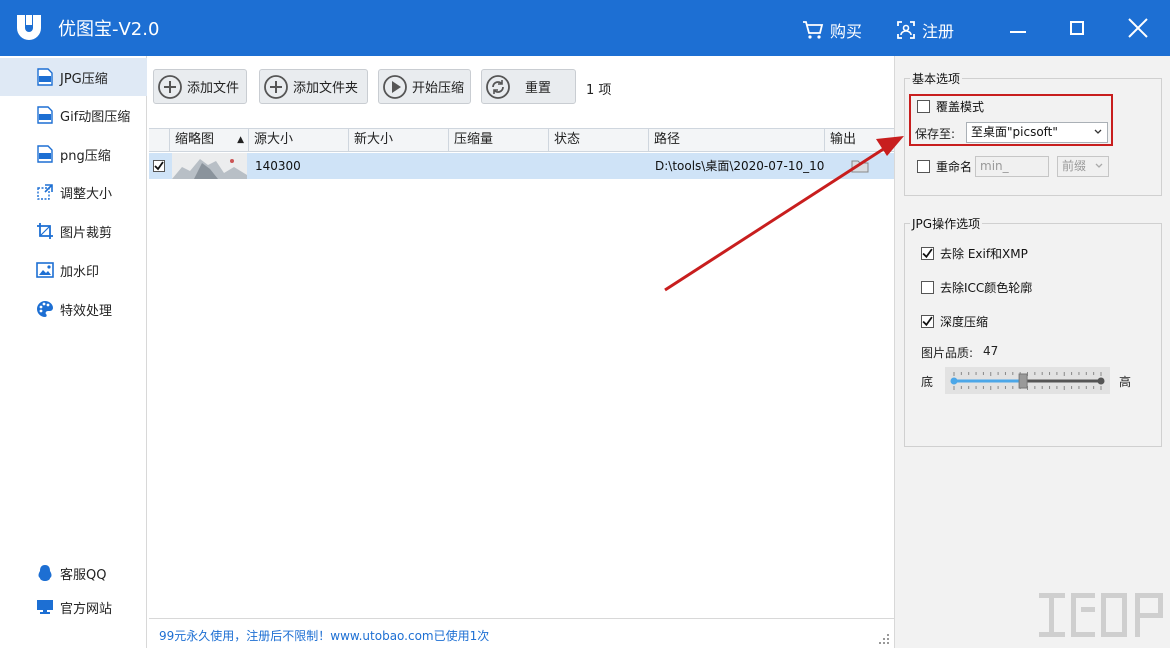 This screenshot has height=648, width=1170. Describe the element at coordinates (1101, 615) in the screenshot. I see `site-watermark-logo` at that location.